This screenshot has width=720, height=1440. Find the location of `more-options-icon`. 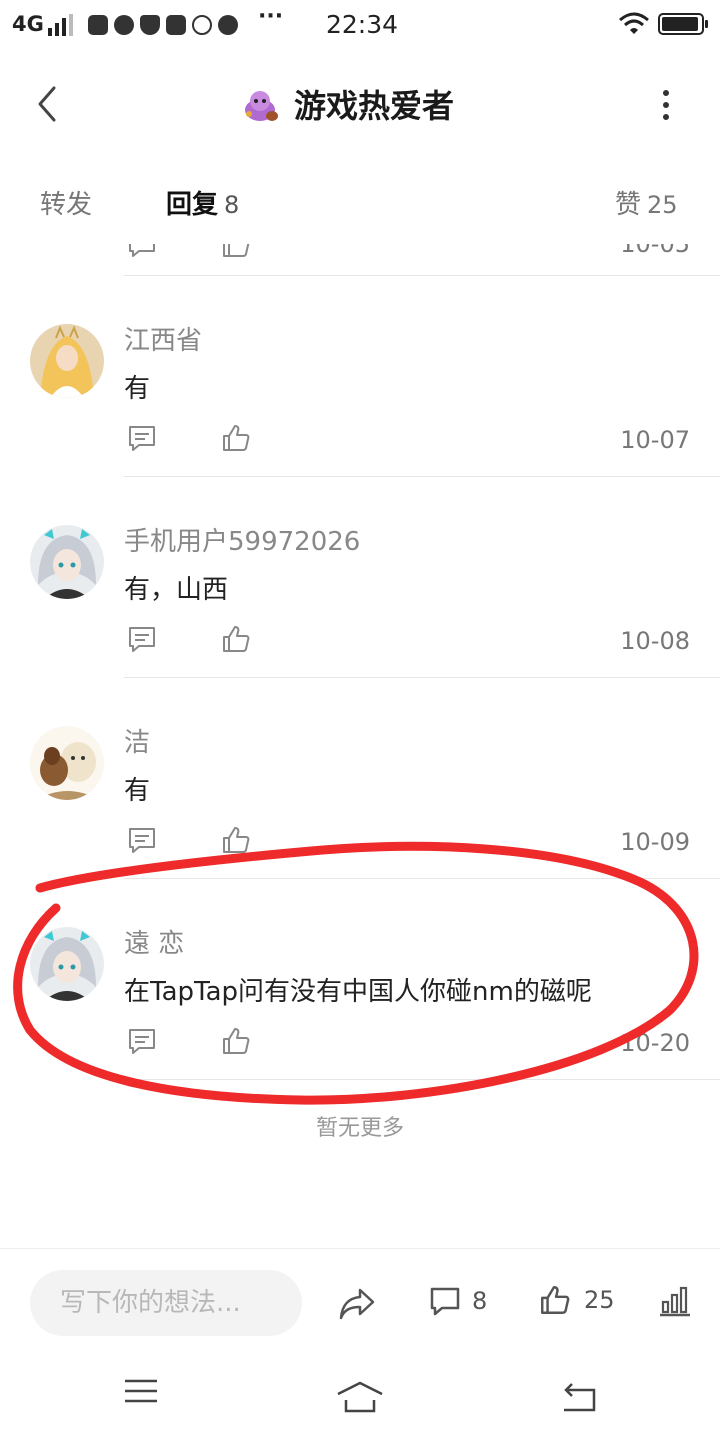

more-options-icon is located at coordinates (666, 106).